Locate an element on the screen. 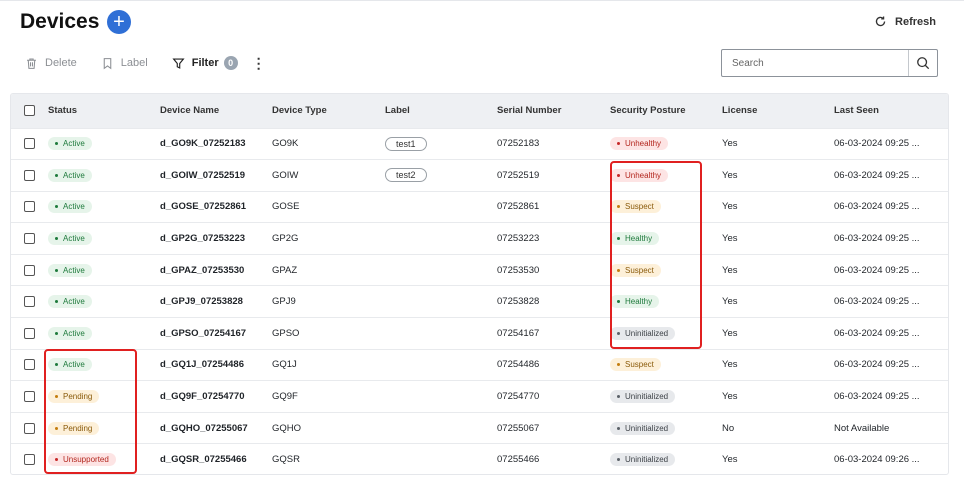 This screenshot has width=964, height=493. device-name: d_GQSR_07255466 is located at coordinates (216, 459).